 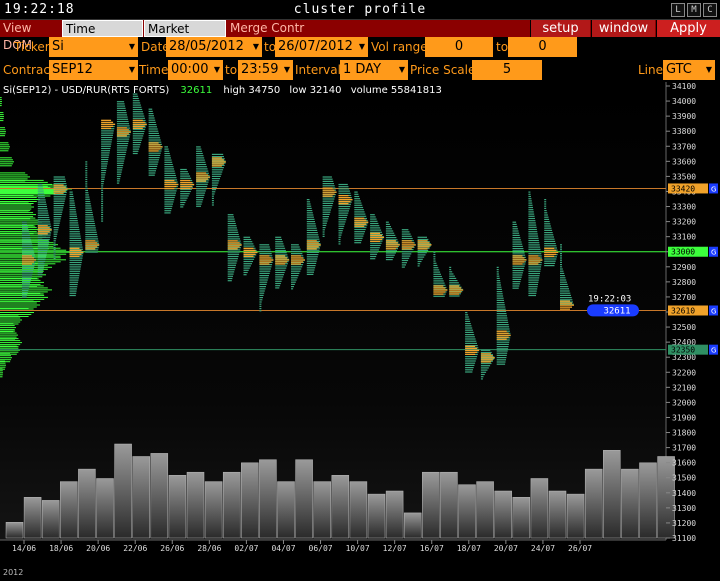 What do you see at coordinates (678, 10) in the screenshot?
I see `window-button-l: L` at bounding box center [678, 10].